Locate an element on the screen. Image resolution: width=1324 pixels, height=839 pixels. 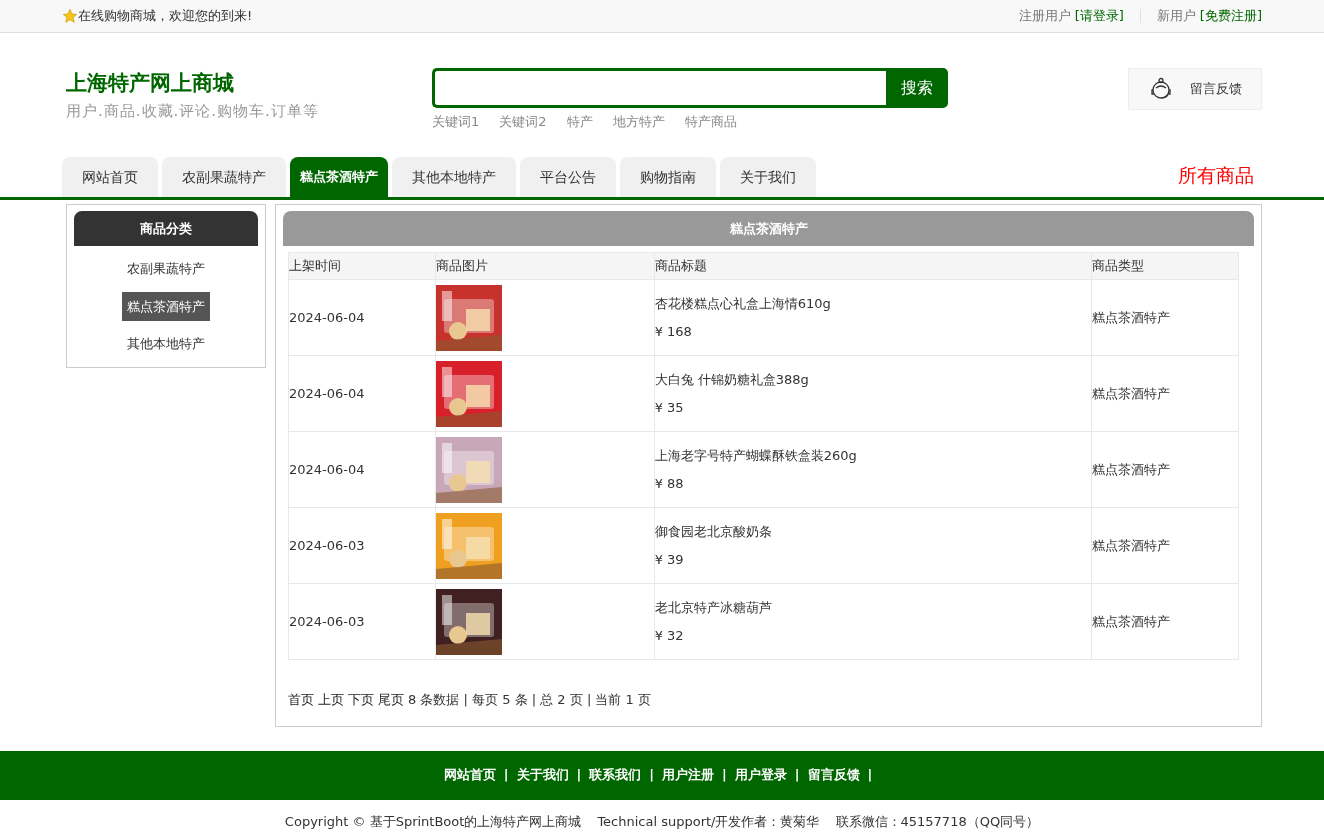
product-price: ¥ 168 is located at coordinates (673, 331).